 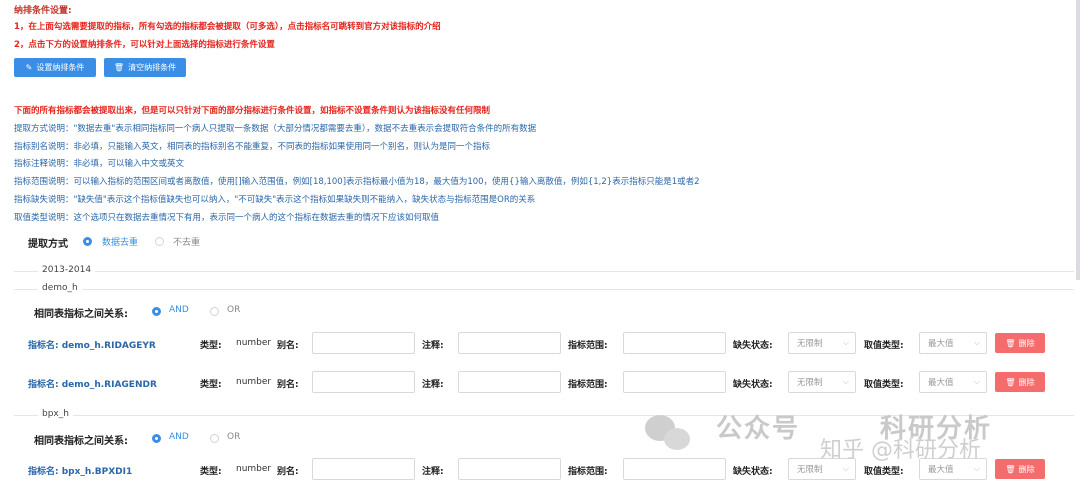 What do you see at coordinates (758, 429) in the screenshot?
I see `watermark-wechat: 公众号` at bounding box center [758, 429].